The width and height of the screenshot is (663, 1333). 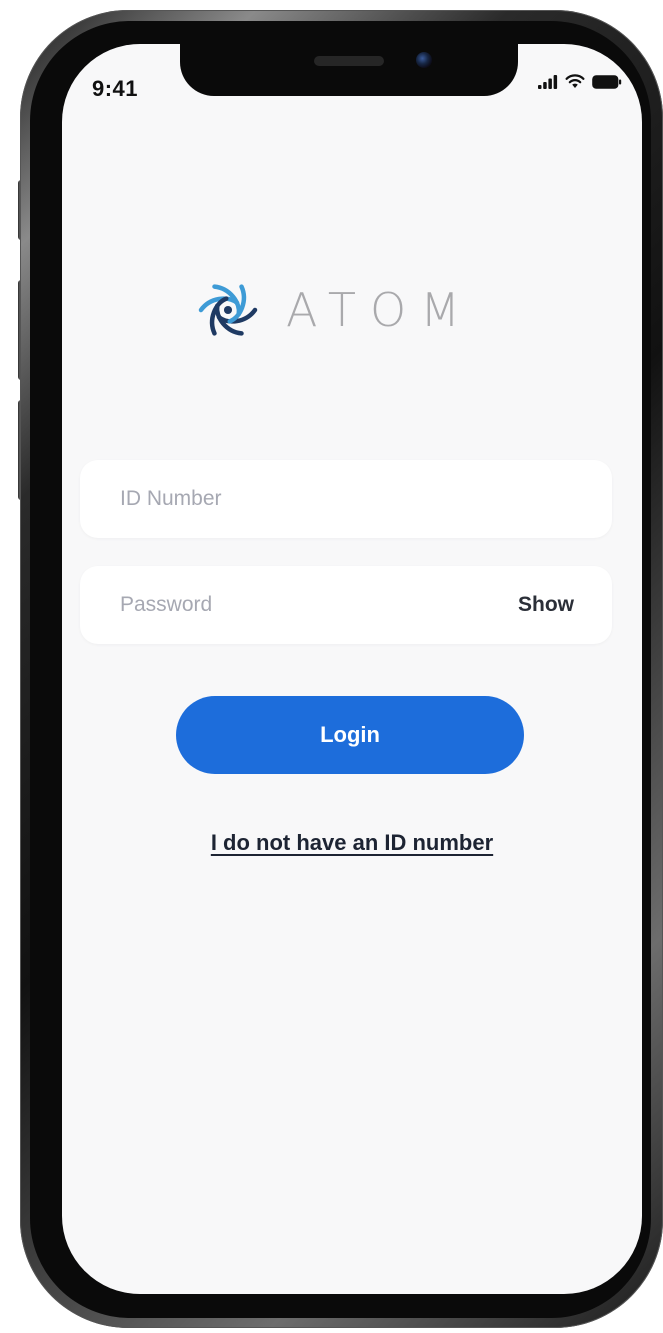 I want to click on wifi-icon, so click(x=575, y=81).